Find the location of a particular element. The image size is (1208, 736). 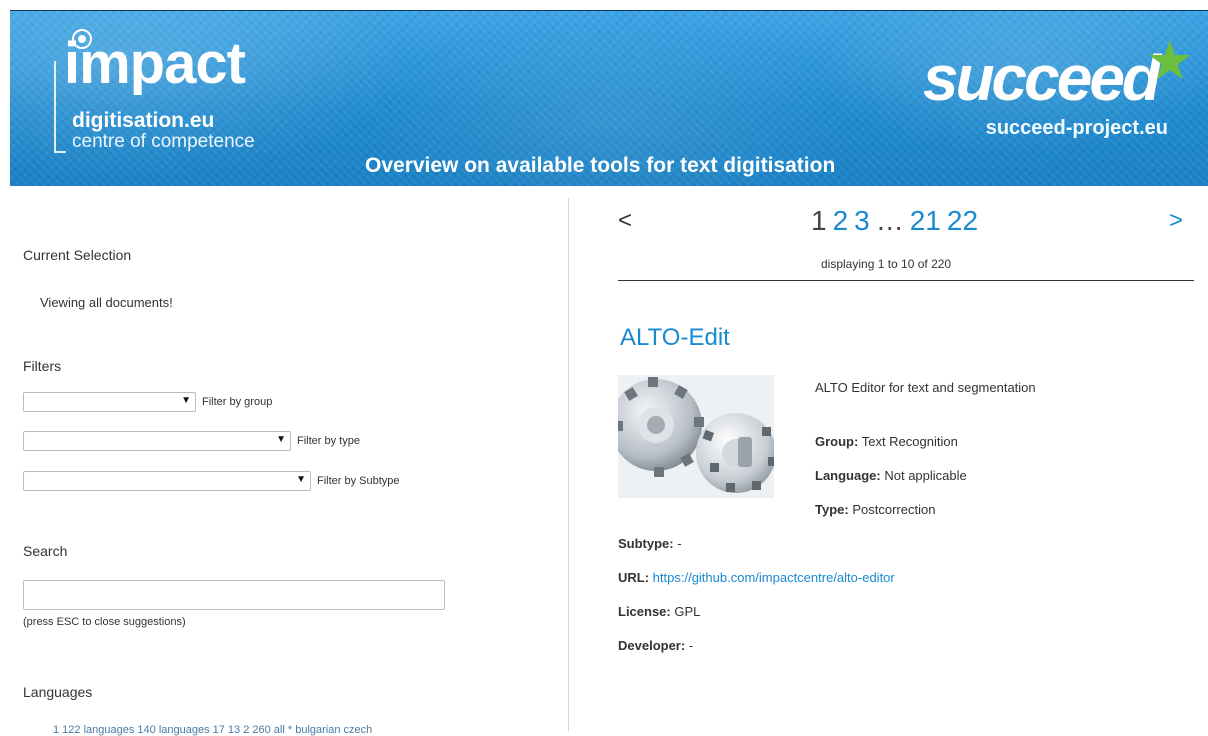

page-link-2: 2 is located at coordinates (841, 220).